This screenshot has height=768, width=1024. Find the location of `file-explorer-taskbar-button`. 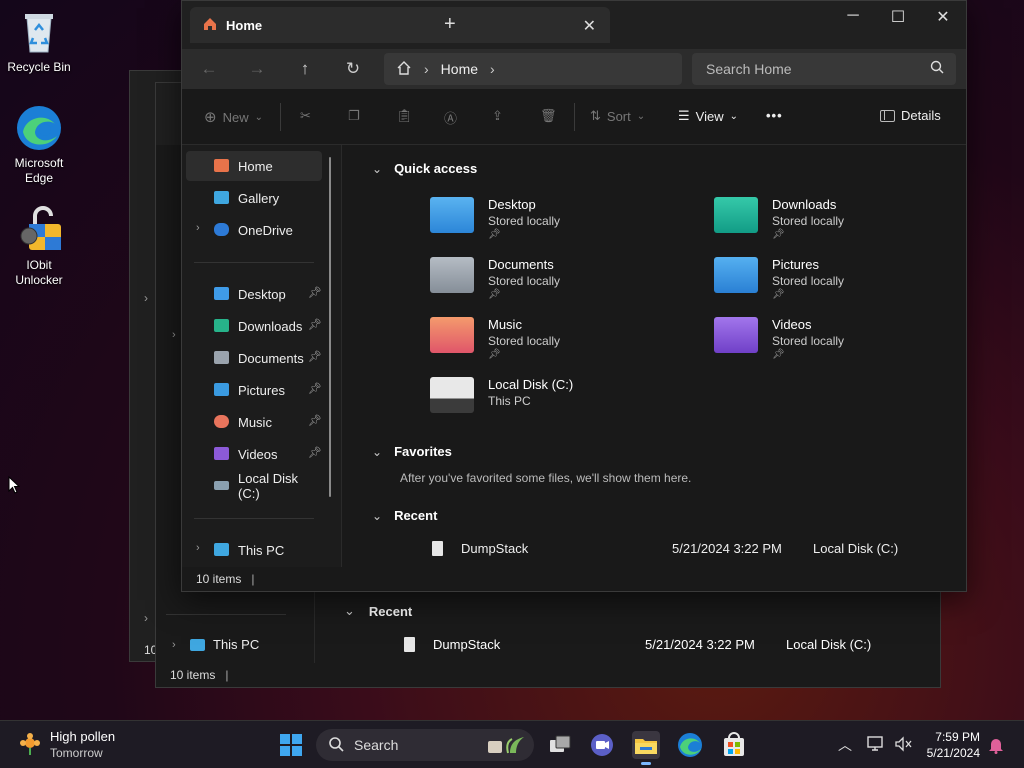

file-explorer-taskbar-button is located at coordinates (646, 748).